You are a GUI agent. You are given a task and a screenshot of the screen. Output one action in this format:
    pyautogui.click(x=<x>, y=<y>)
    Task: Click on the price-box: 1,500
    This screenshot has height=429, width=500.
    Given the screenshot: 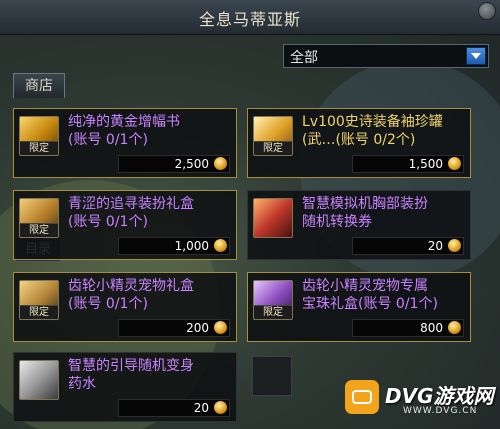 What is the action you would take?
    pyautogui.click(x=408, y=164)
    